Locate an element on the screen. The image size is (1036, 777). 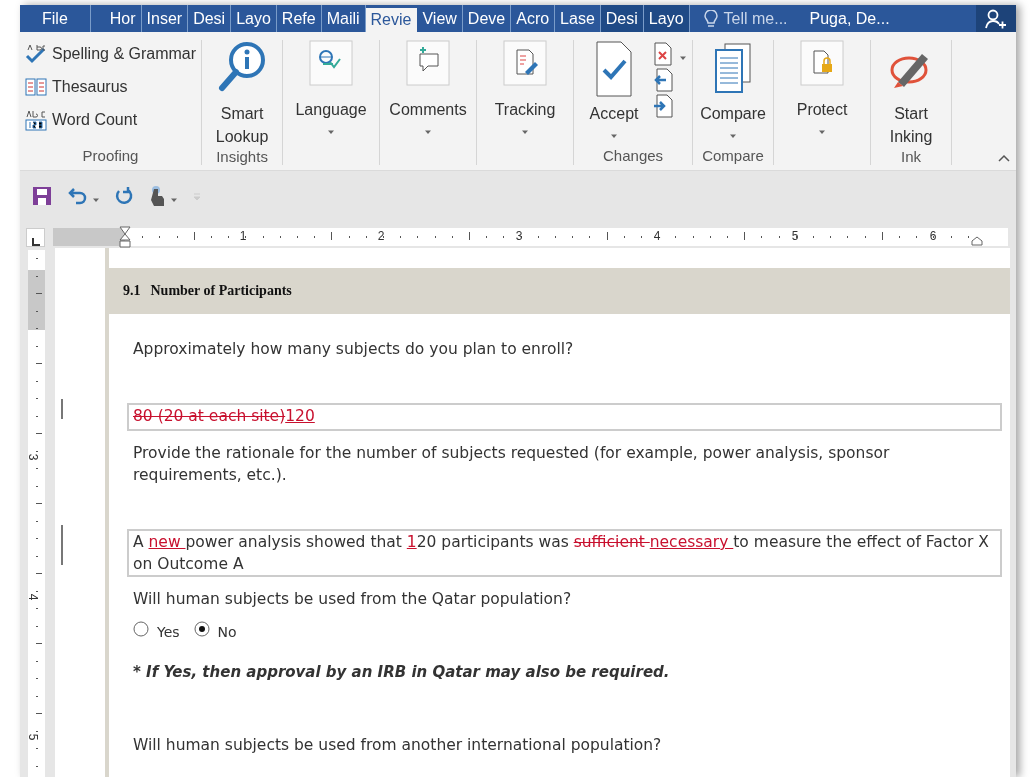
undo-button is located at coordinates (83, 196).